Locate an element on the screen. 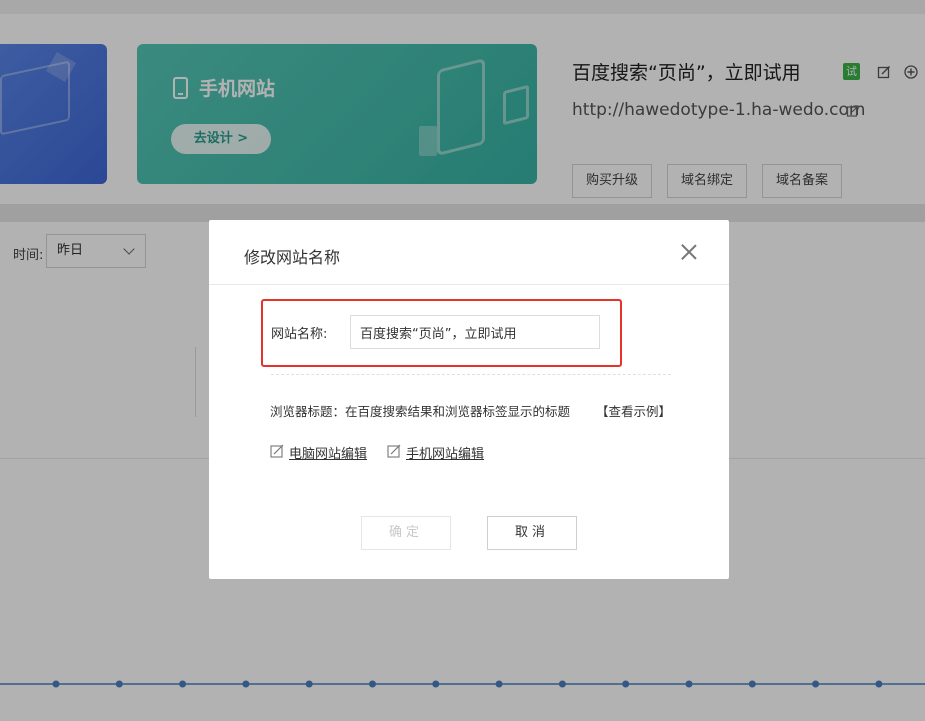 The height and width of the screenshot is (721, 925). site-name-label: 网站名称: is located at coordinates (299, 334).